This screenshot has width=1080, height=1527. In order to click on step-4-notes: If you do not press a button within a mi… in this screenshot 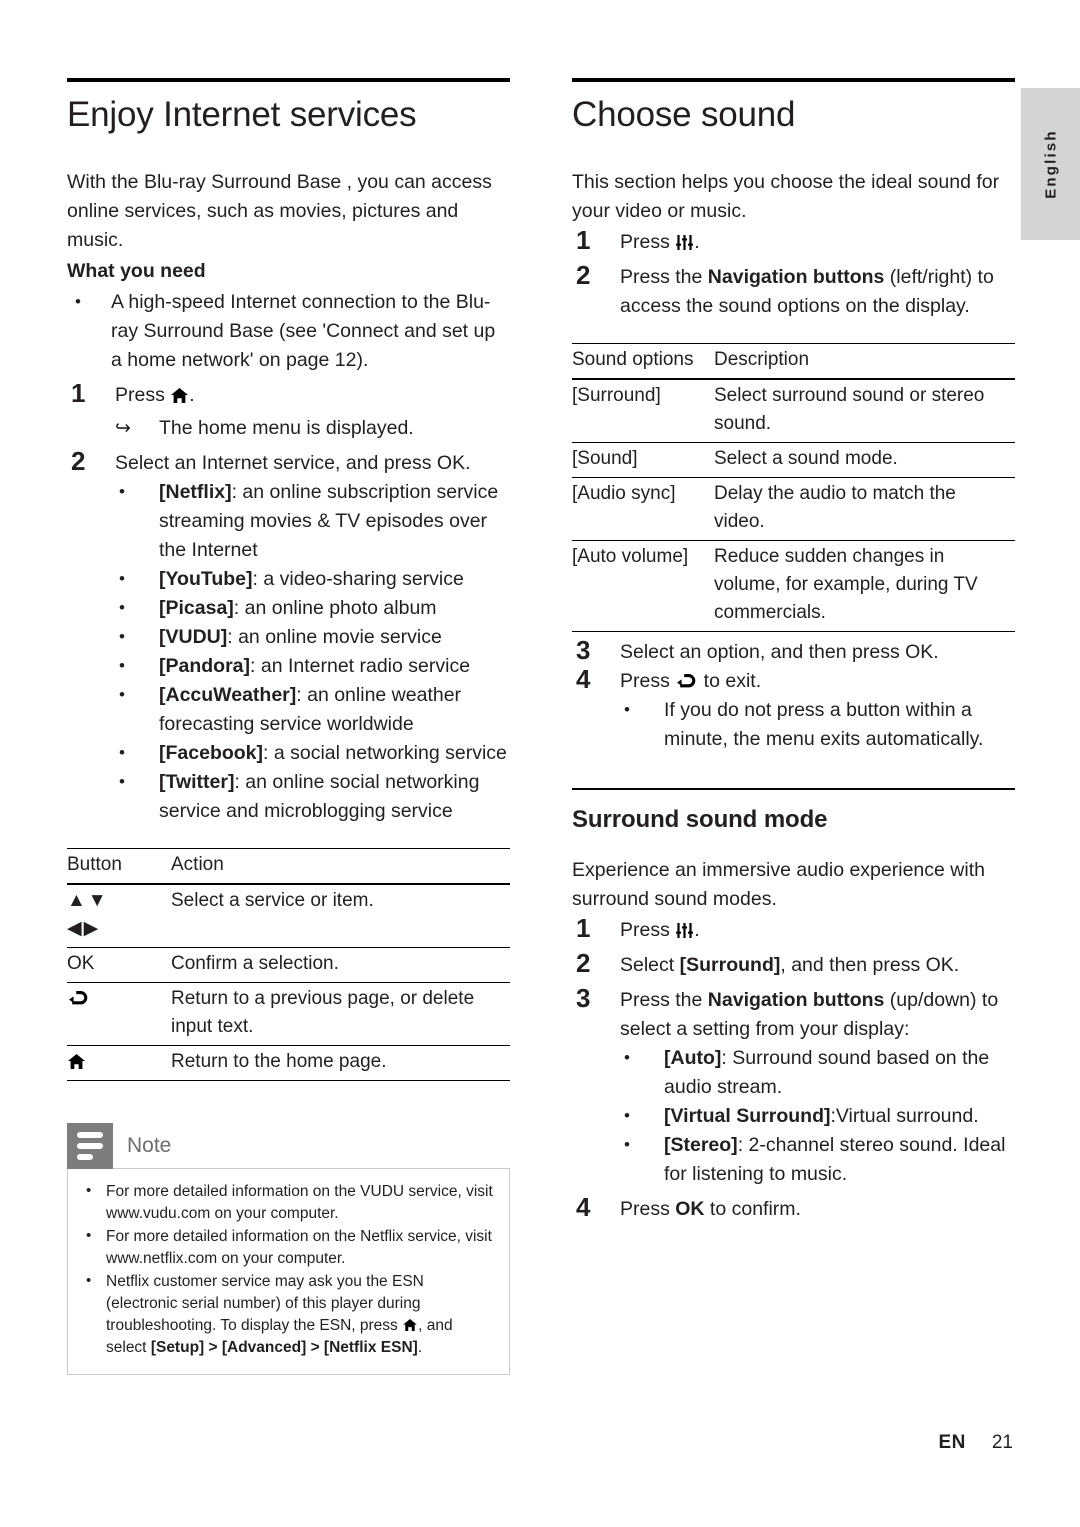, I will do `click(793, 724)`.